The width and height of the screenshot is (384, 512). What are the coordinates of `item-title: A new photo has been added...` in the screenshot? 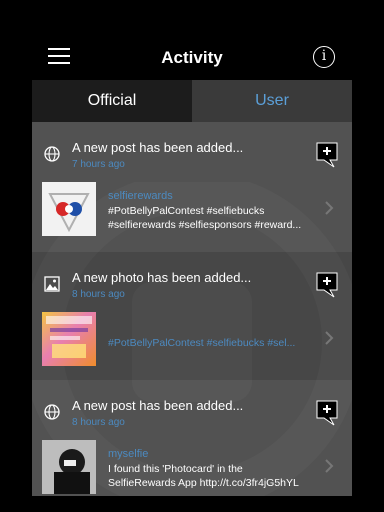 It's located at (162, 277).